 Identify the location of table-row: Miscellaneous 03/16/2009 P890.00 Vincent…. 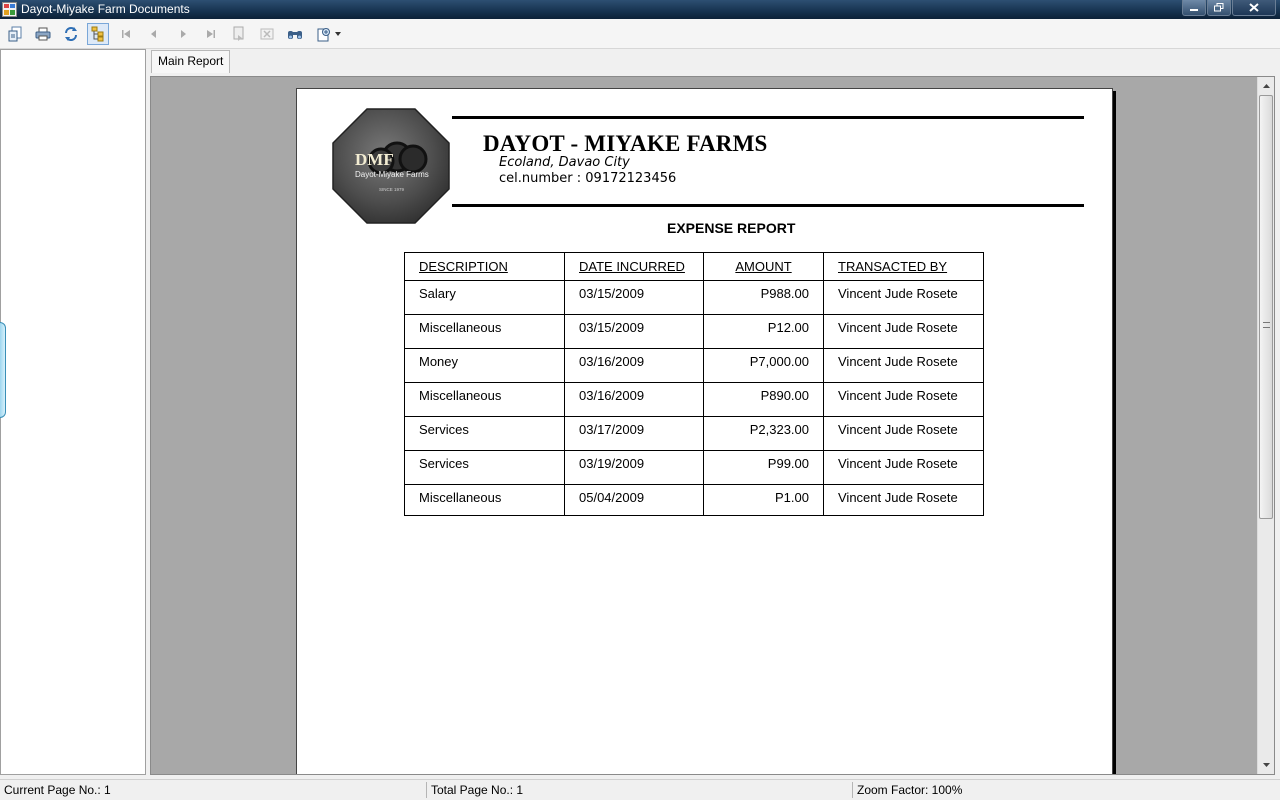
(694, 399).